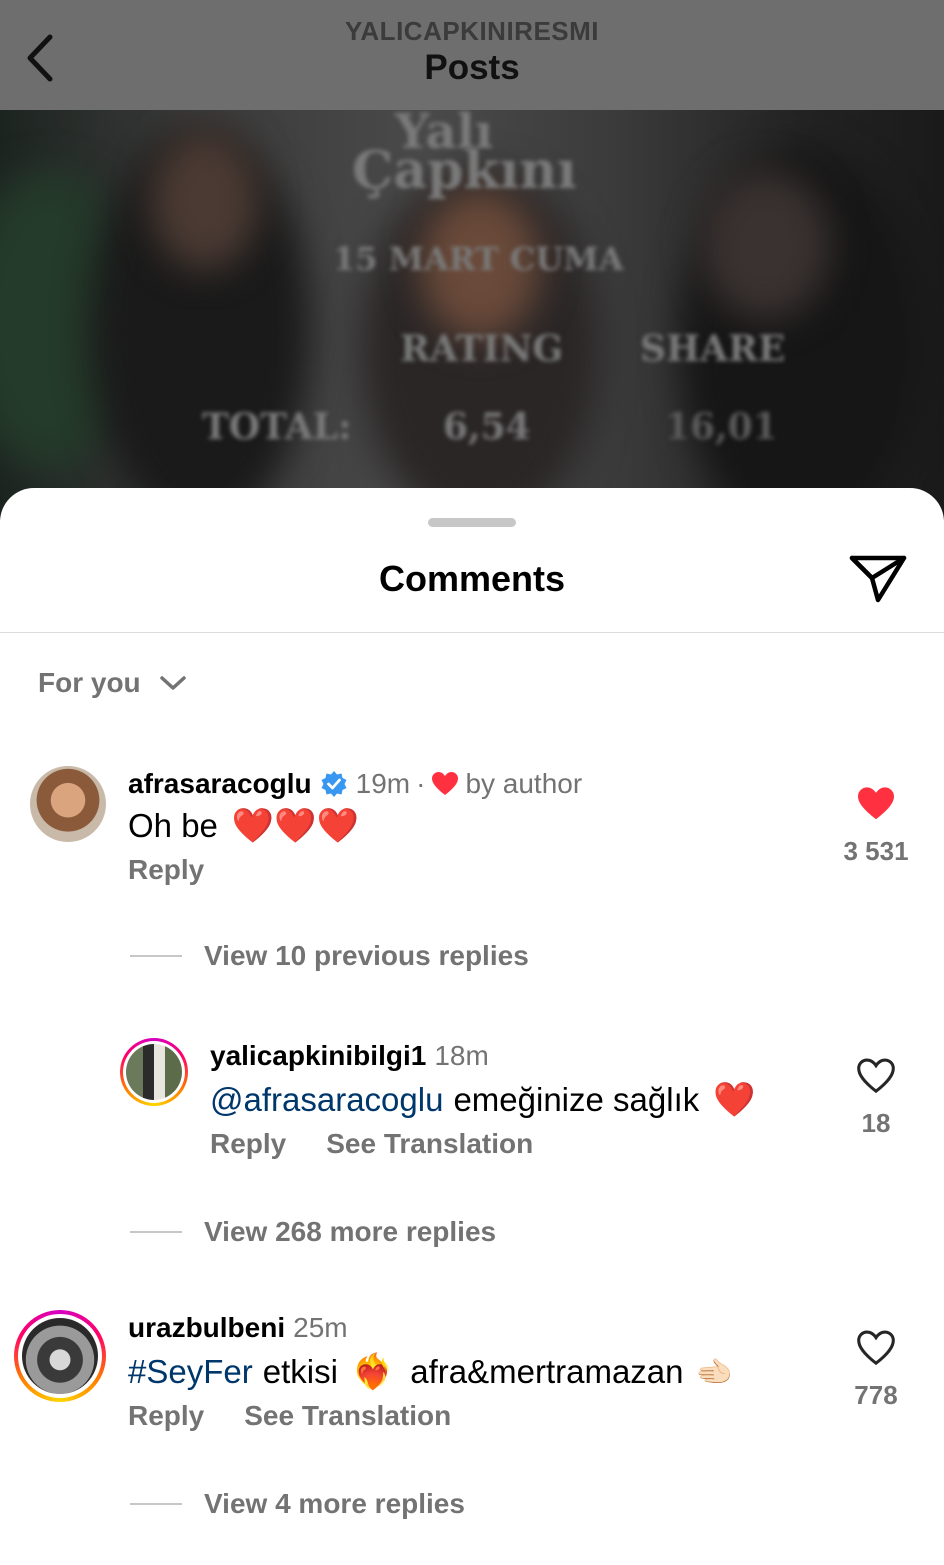 This screenshot has height=1565, width=944. What do you see at coordinates (190, 1372) in the screenshot?
I see `hashtag-link: #SeyFer` at bounding box center [190, 1372].